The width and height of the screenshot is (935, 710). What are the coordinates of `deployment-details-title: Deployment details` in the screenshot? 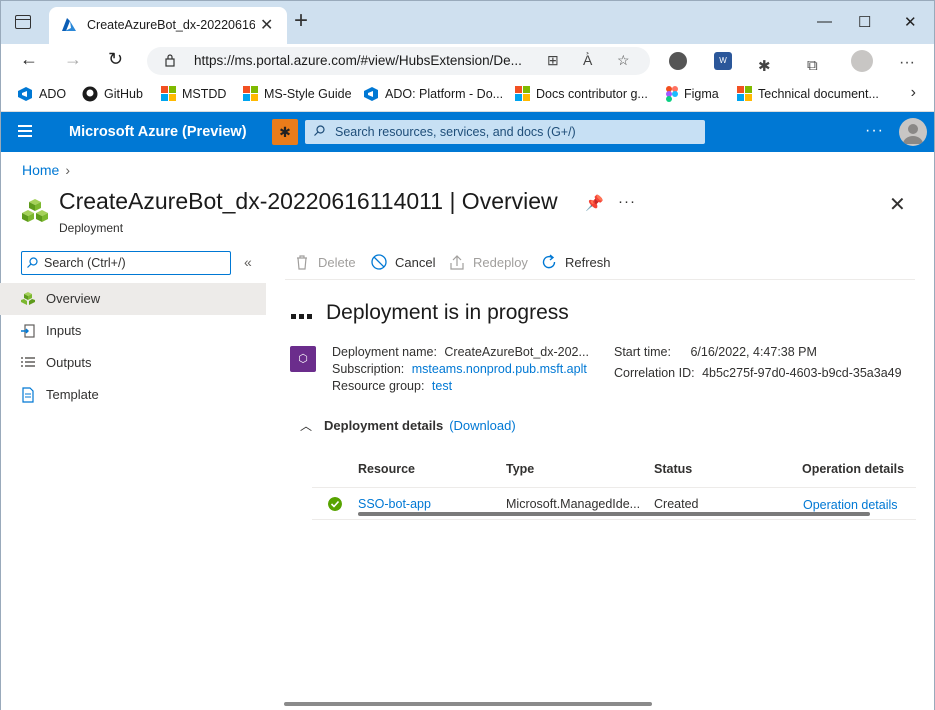 It's located at (384, 425).